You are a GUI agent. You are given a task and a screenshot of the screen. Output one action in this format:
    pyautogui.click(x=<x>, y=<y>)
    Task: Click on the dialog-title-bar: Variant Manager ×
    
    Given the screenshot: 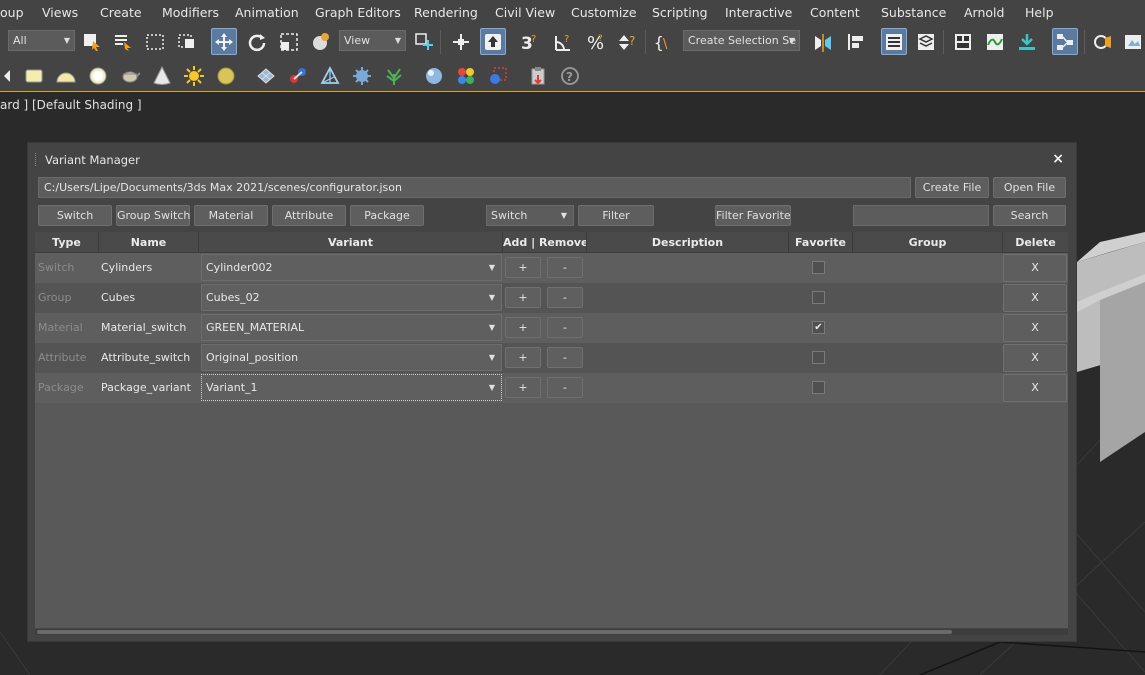 What is the action you would take?
    pyautogui.click(x=552, y=158)
    